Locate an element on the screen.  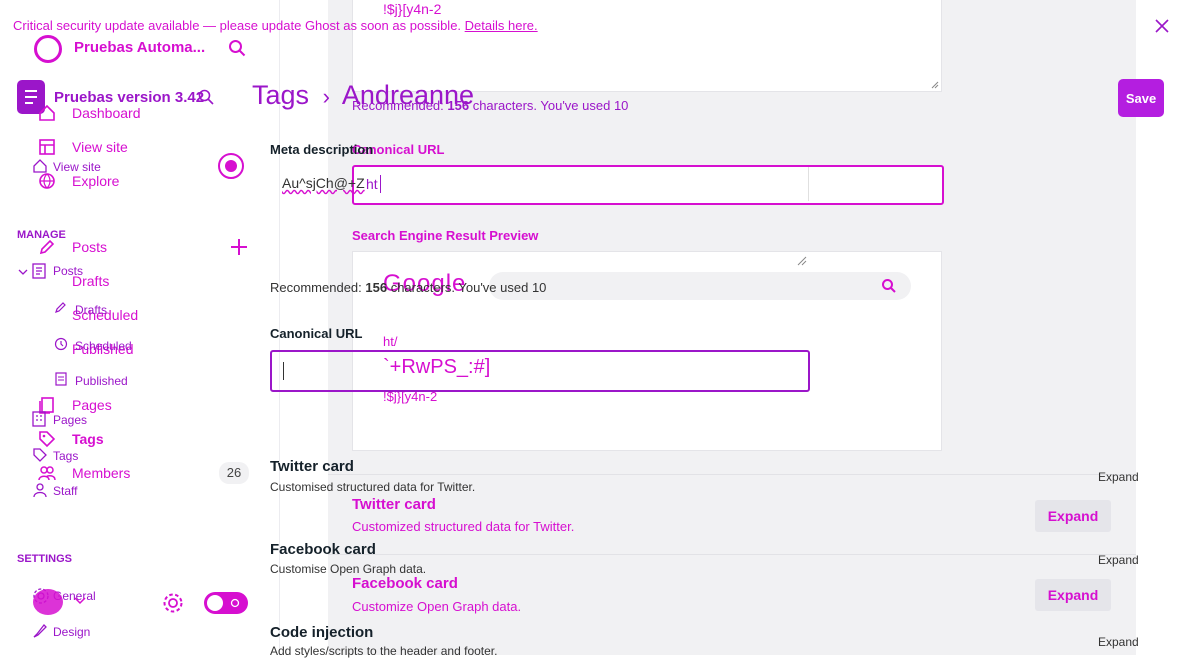
avatar is located at coordinates (231, 166).